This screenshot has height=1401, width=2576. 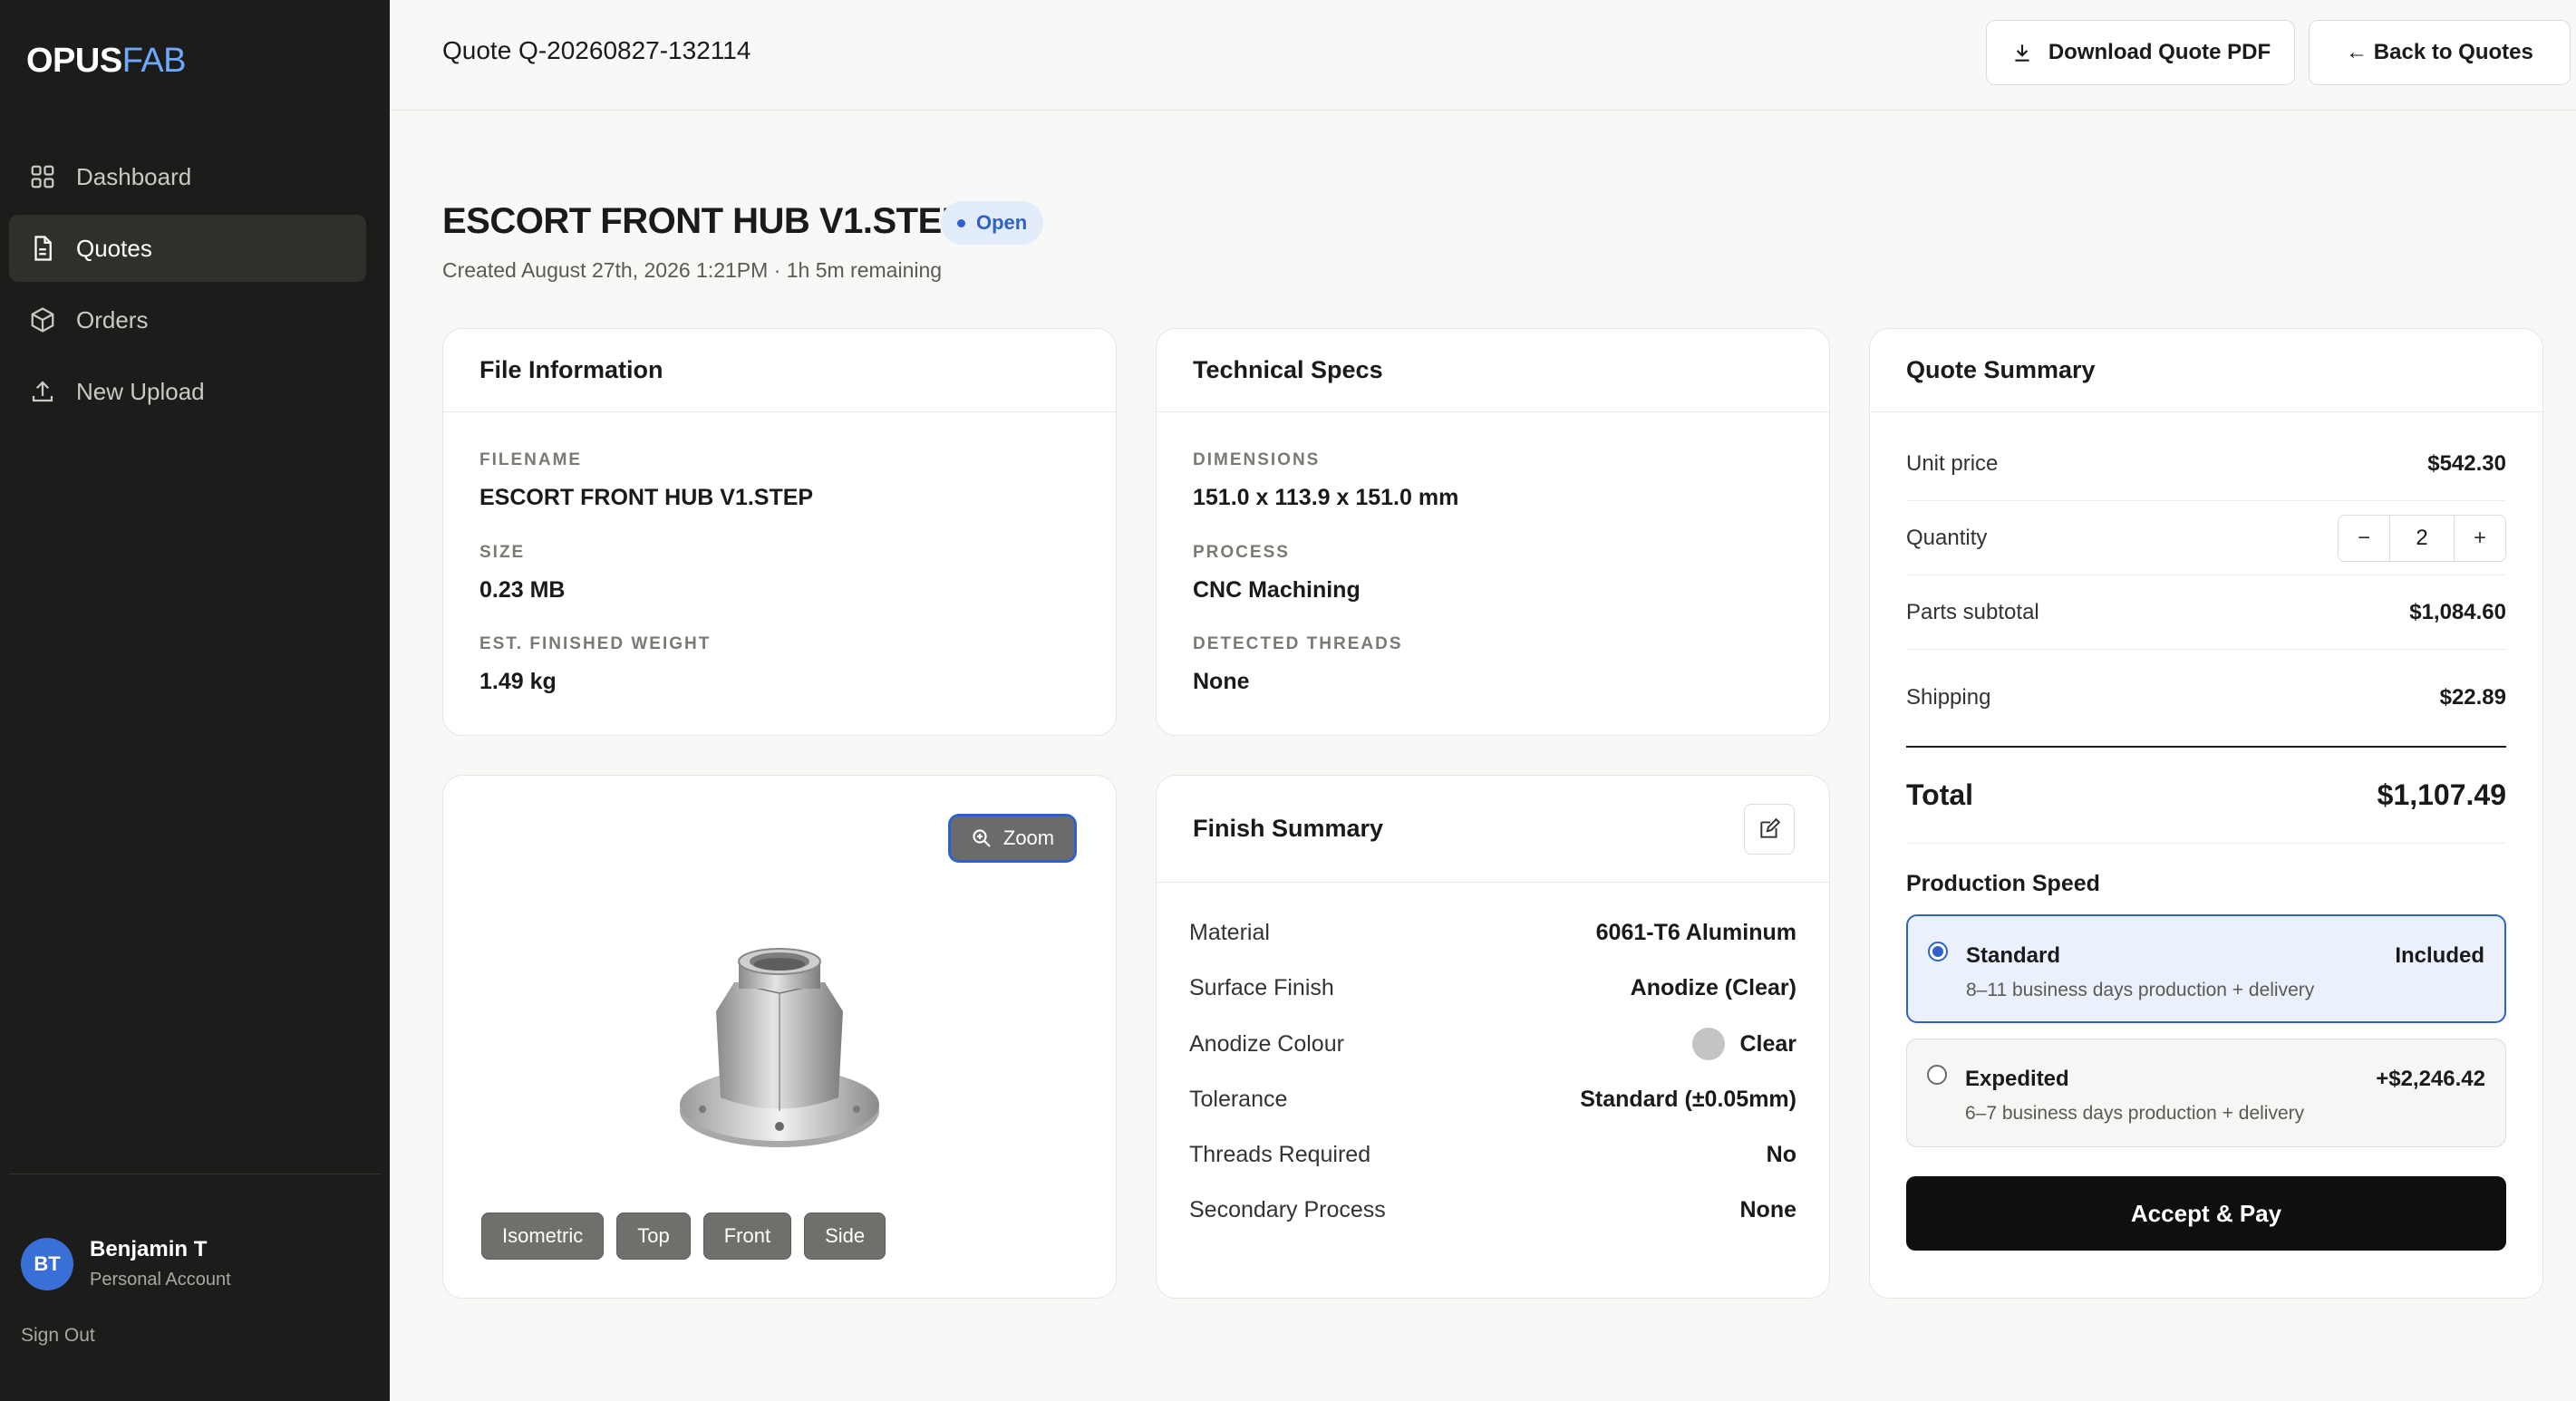 What do you see at coordinates (2430, 1079) in the screenshot?
I see `option-price: +$2,246.42` at bounding box center [2430, 1079].